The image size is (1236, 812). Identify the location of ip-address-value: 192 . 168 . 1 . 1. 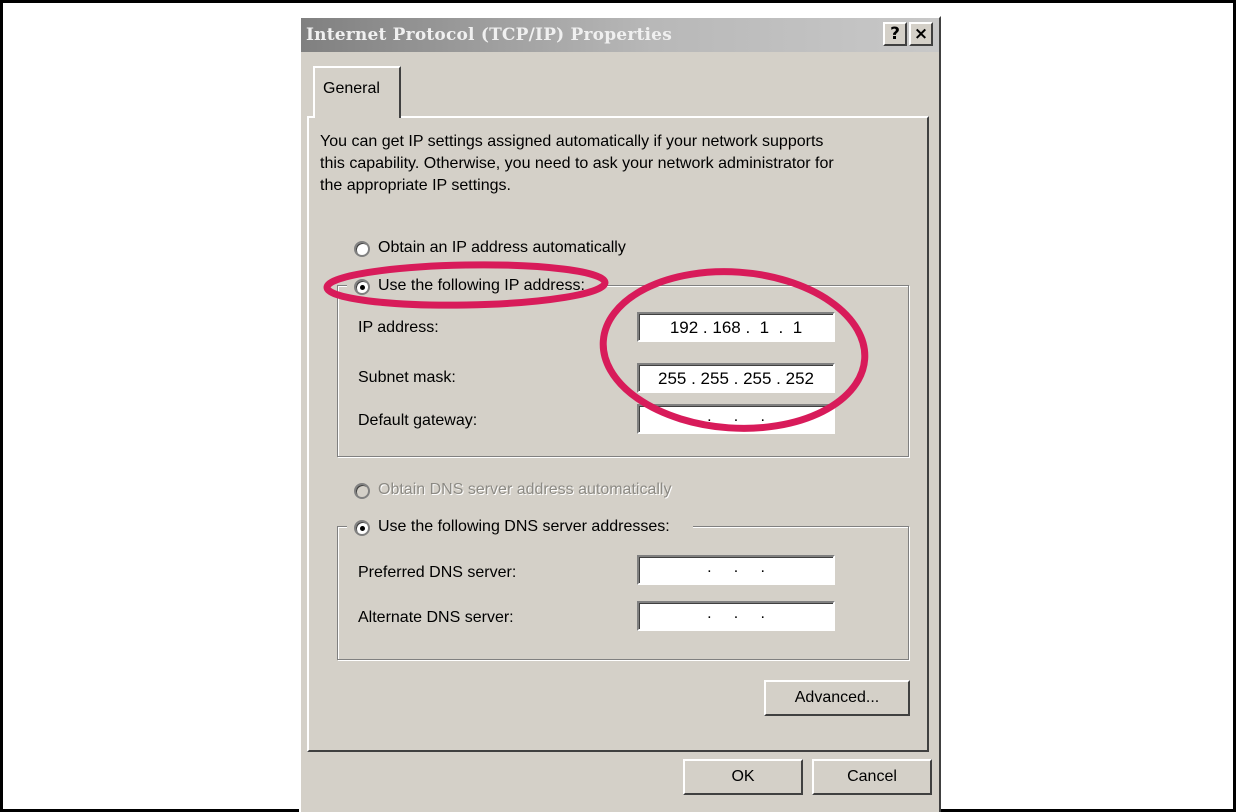
(736, 327).